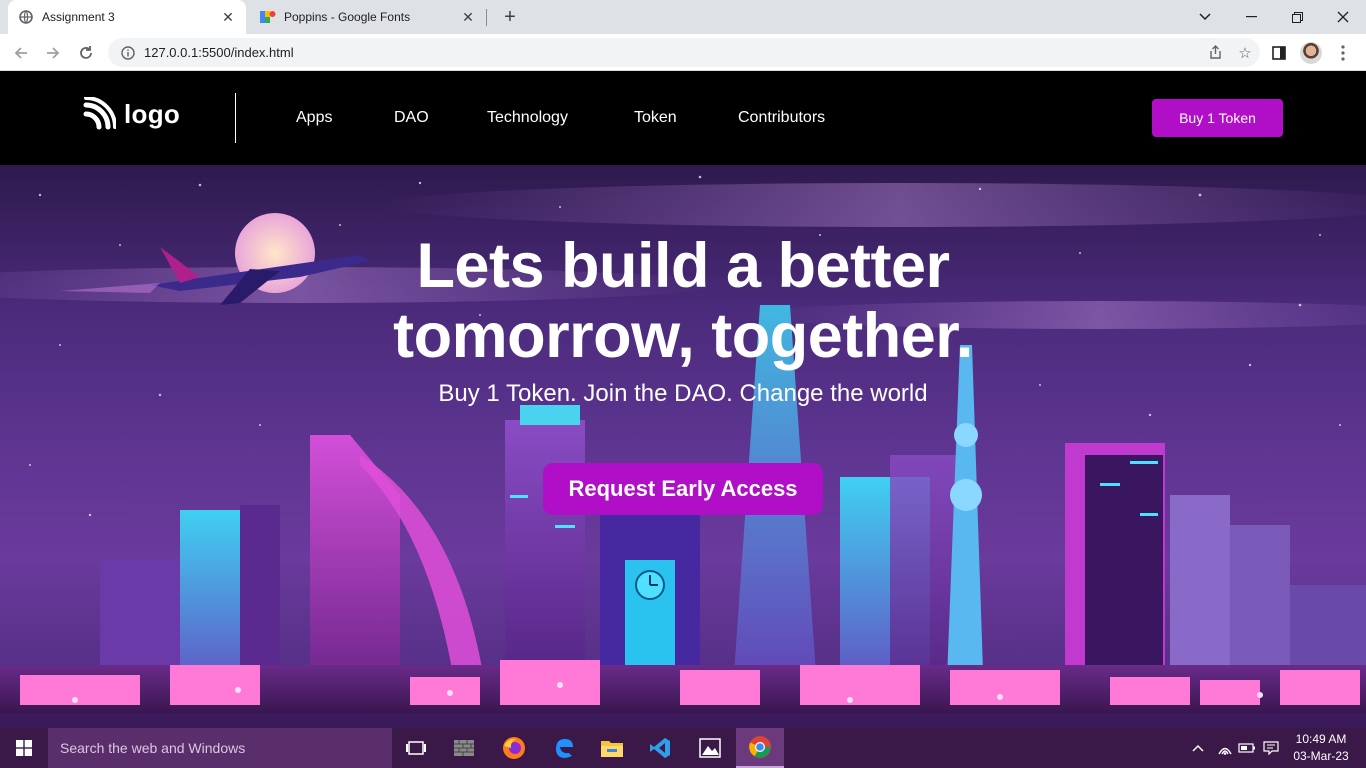  Describe the element at coordinates (21, 53) in the screenshot. I see `back-icon` at that location.